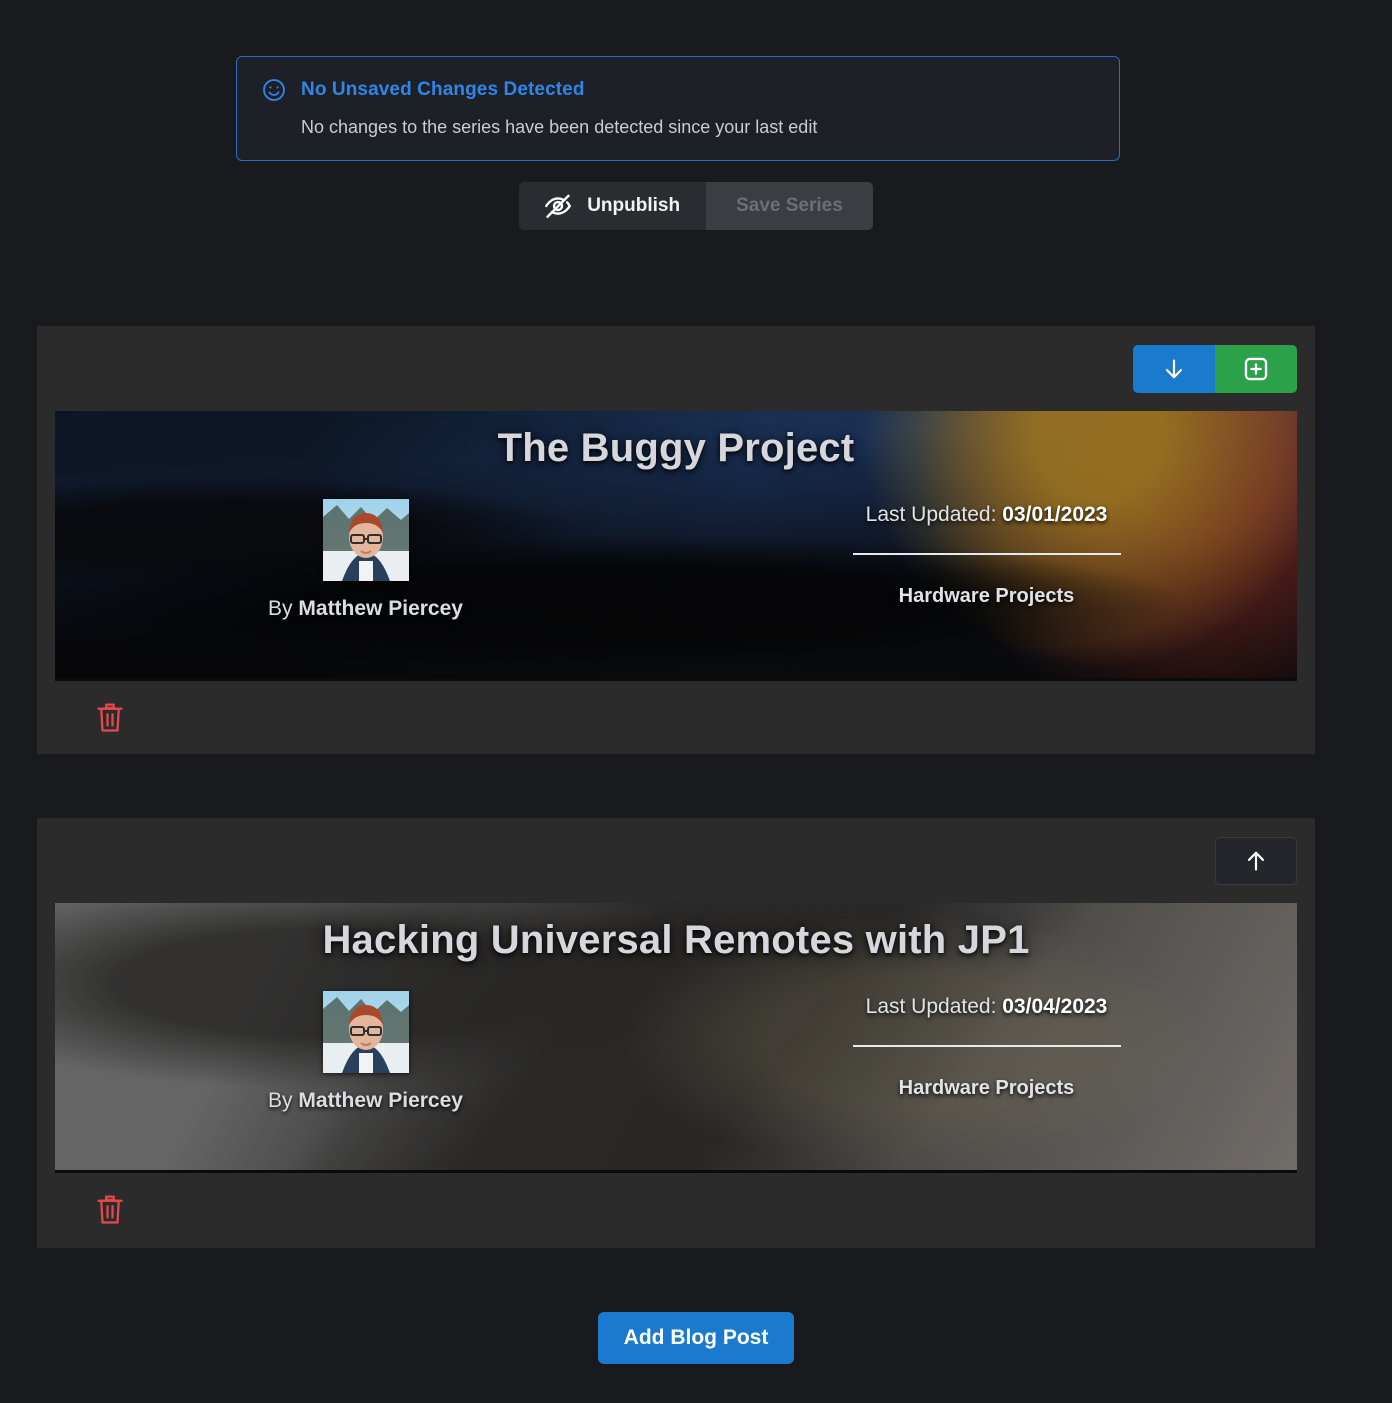  I want to click on move-post-down-button, so click(1174, 368).